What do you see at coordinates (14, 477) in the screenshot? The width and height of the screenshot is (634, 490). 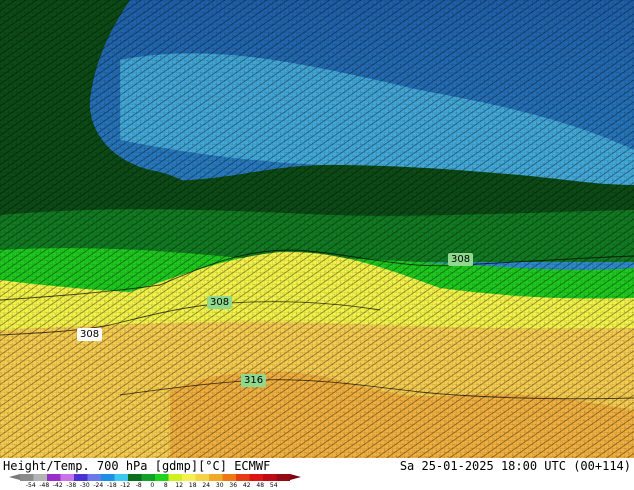 I see `colorbar-arrow-left` at bounding box center [14, 477].